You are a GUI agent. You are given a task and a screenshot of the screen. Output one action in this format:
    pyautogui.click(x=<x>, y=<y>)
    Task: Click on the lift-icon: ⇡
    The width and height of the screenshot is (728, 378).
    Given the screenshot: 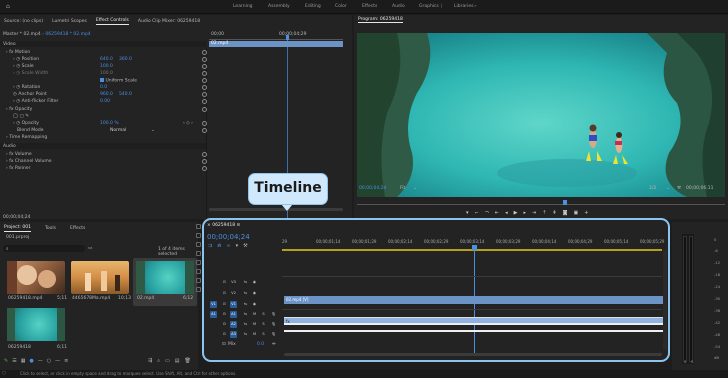 What is the action you would take?
    pyautogui.click(x=547, y=213)
    